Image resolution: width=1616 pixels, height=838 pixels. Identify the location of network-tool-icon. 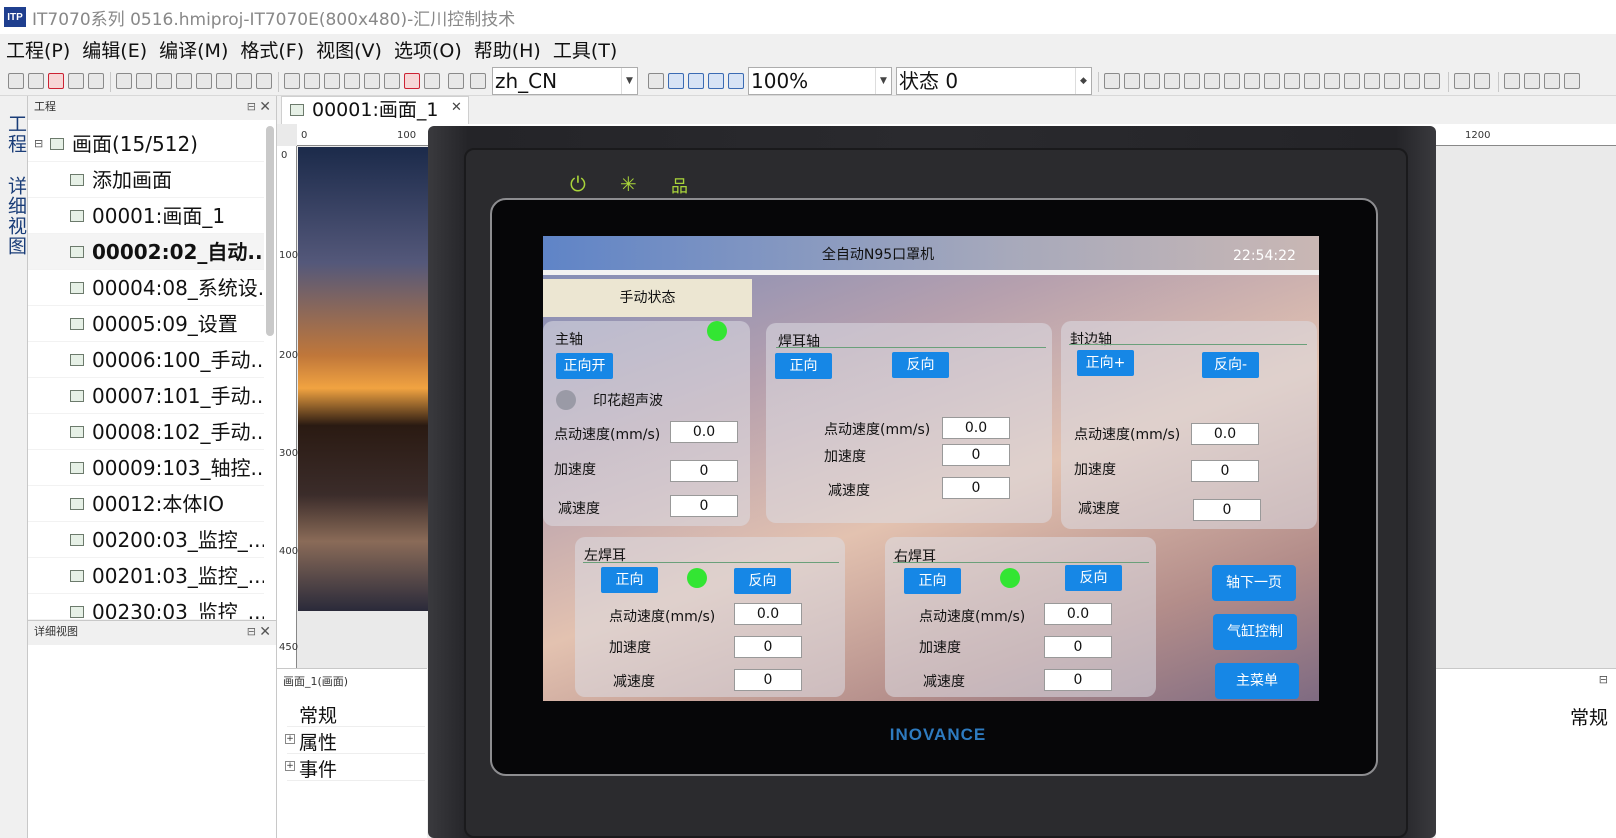
(478, 81).